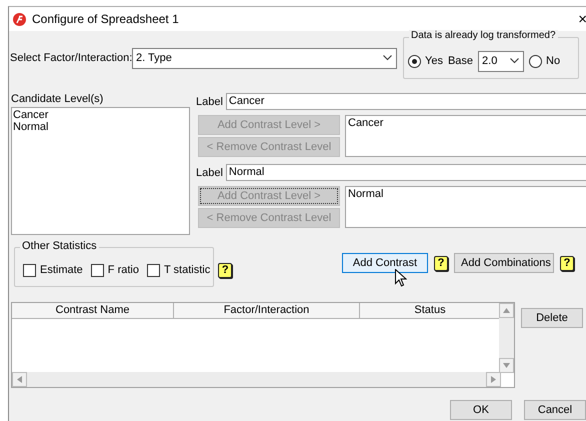  Describe the element at coordinates (434, 61) in the screenshot. I see `radio-label: Yes` at that location.